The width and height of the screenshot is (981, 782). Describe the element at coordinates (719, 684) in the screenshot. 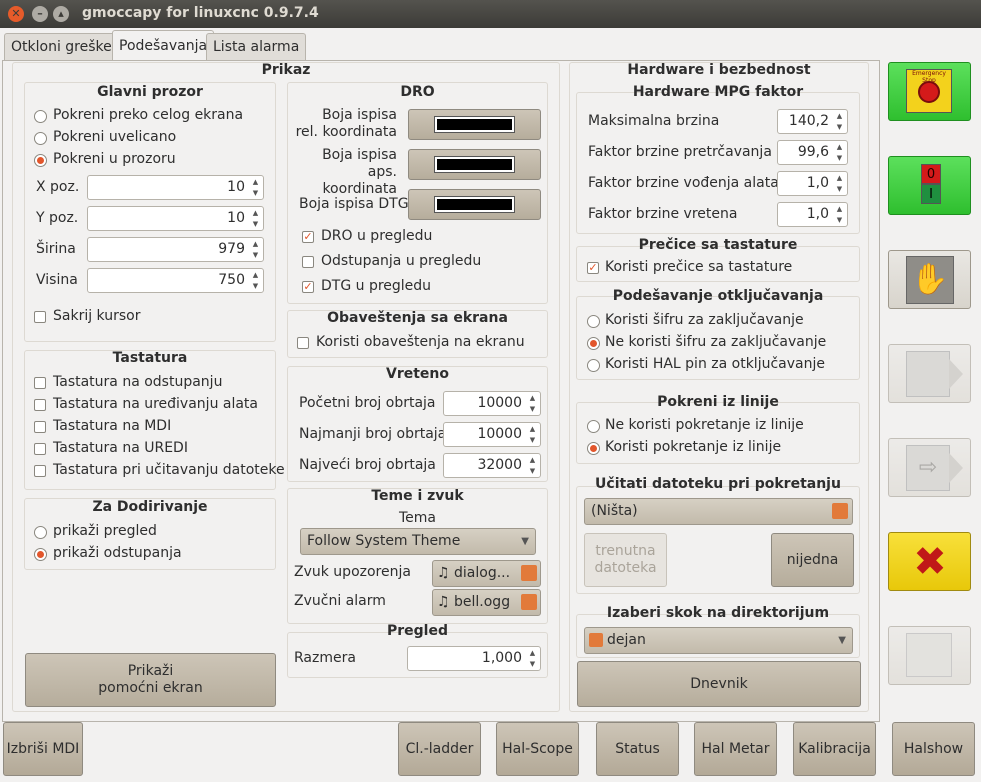

I see `log-button: Dnevnik` at that location.